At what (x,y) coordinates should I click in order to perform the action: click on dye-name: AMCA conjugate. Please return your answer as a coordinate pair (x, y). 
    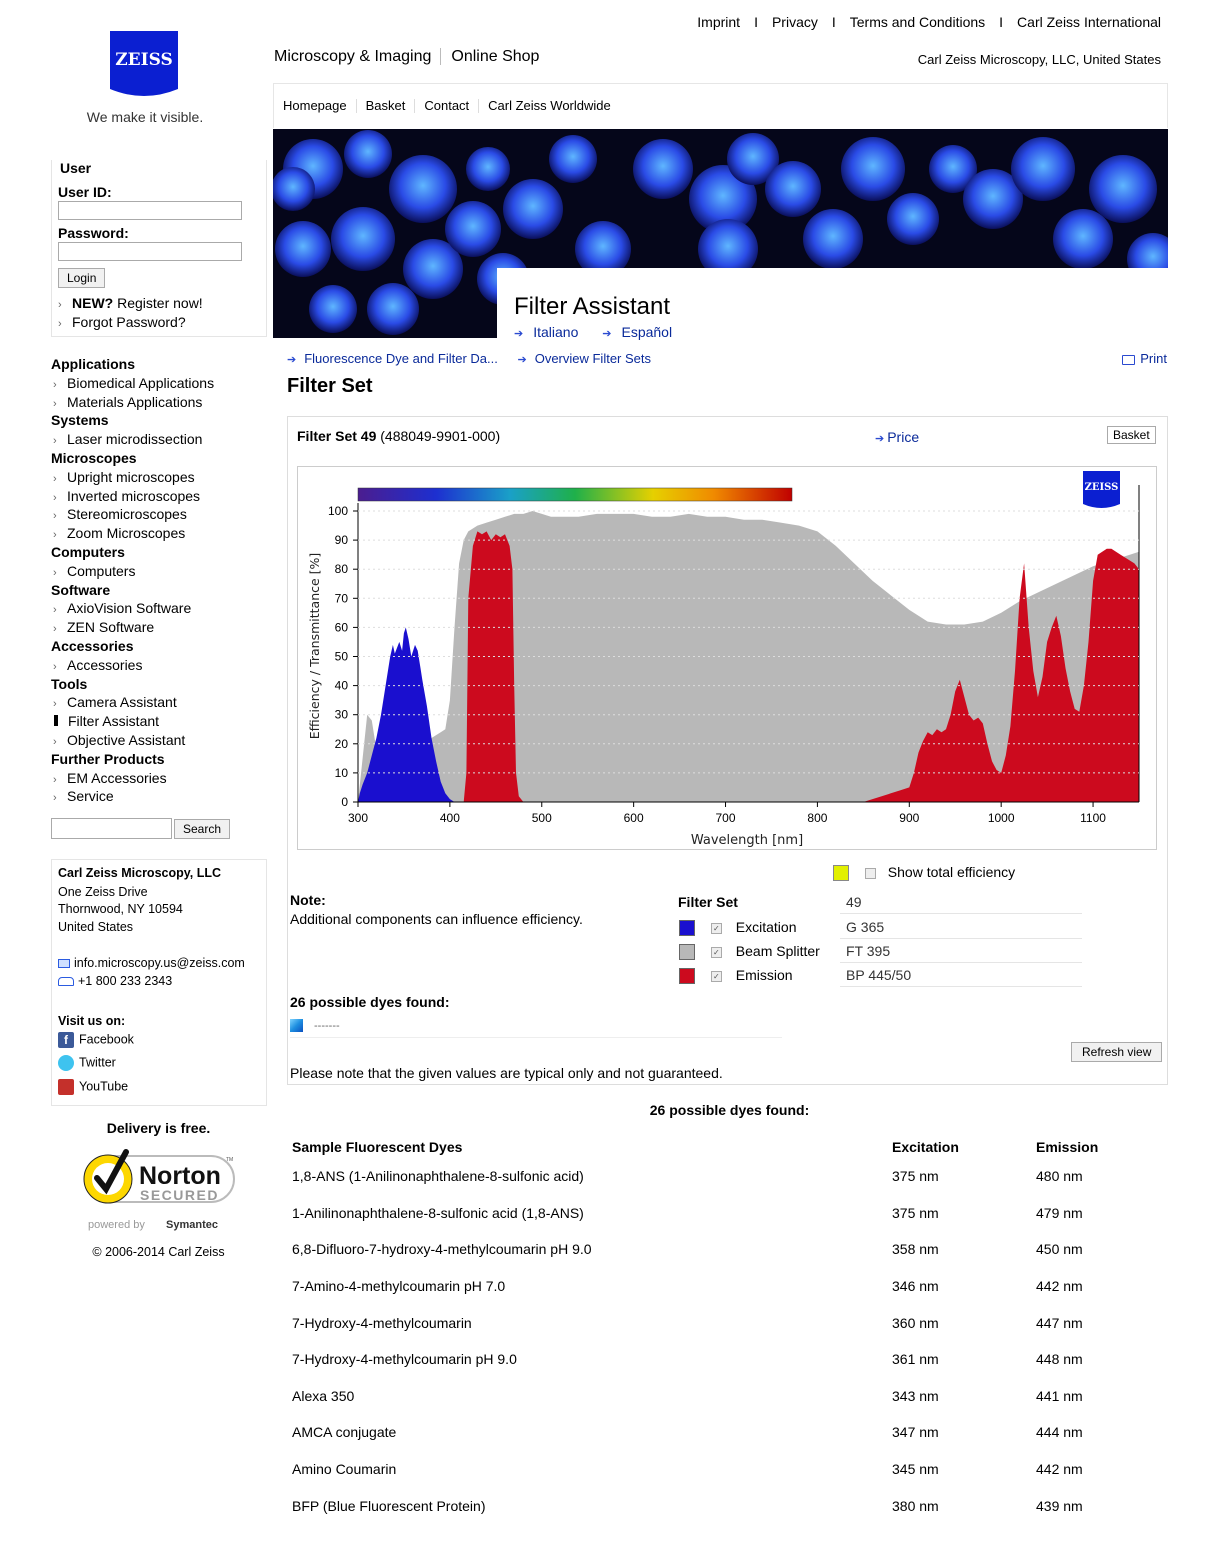
    Looking at the image, I should click on (344, 1432).